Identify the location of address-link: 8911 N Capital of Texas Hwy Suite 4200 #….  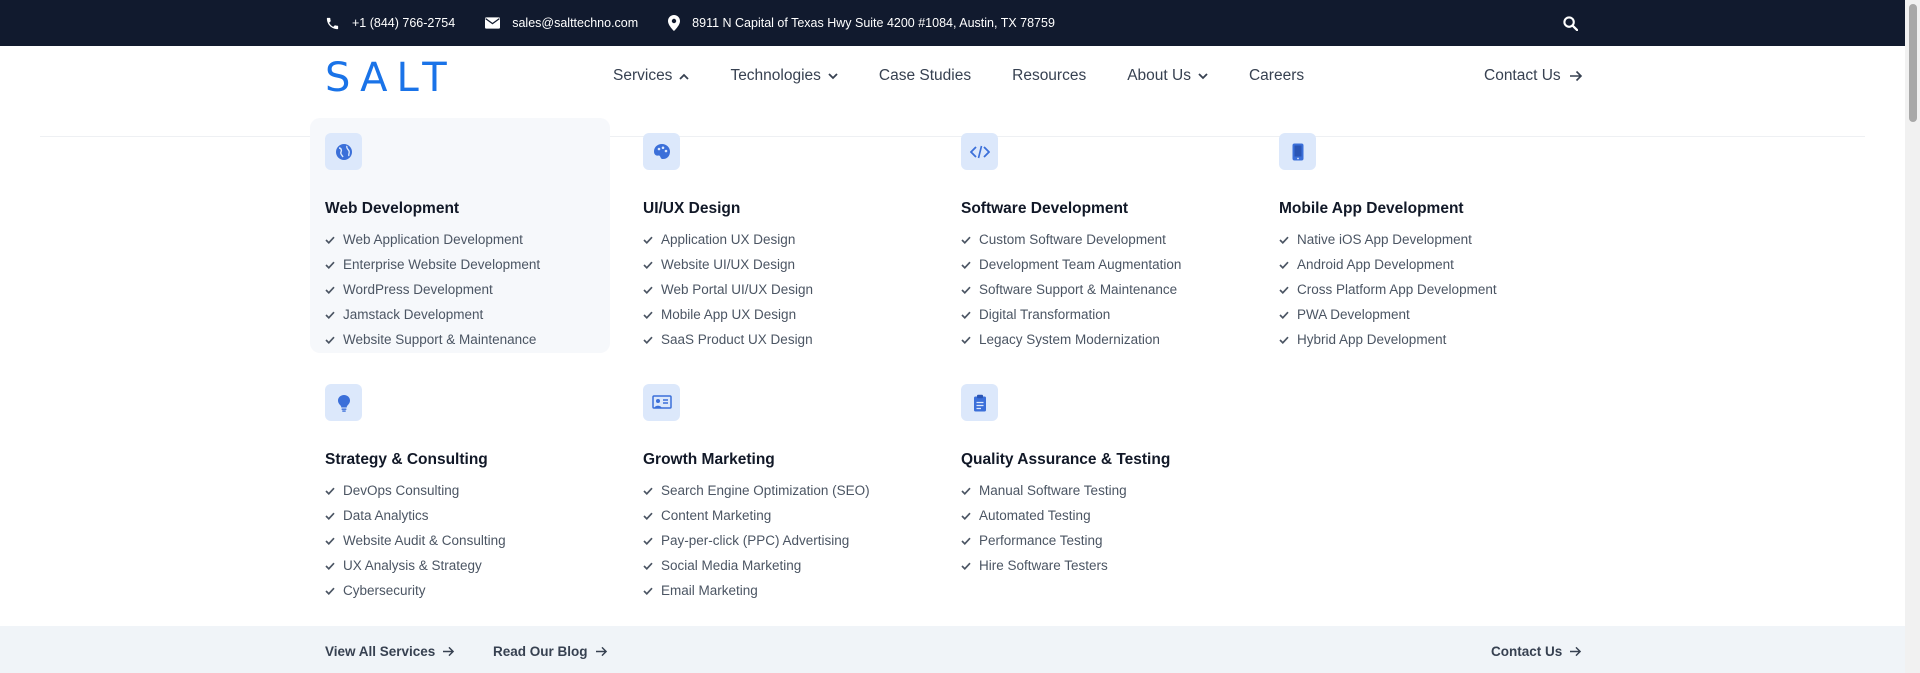
(861, 23).